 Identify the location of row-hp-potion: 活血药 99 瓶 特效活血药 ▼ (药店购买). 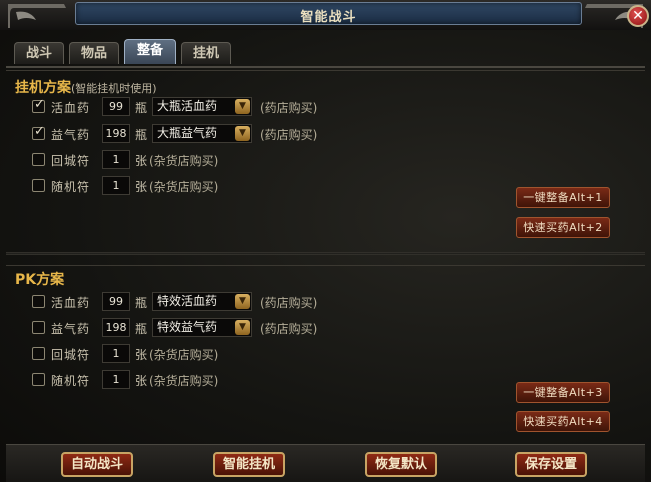
(242, 302).